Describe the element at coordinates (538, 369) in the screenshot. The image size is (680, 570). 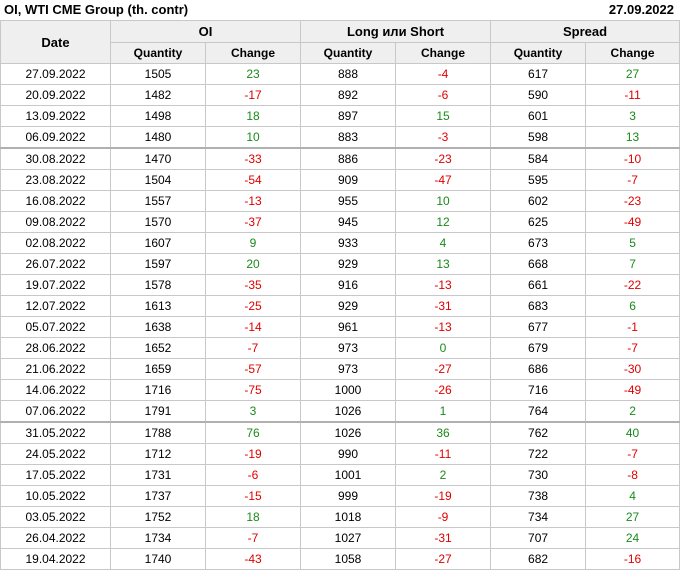
I see `spread-quantity-cell: 686` at that location.